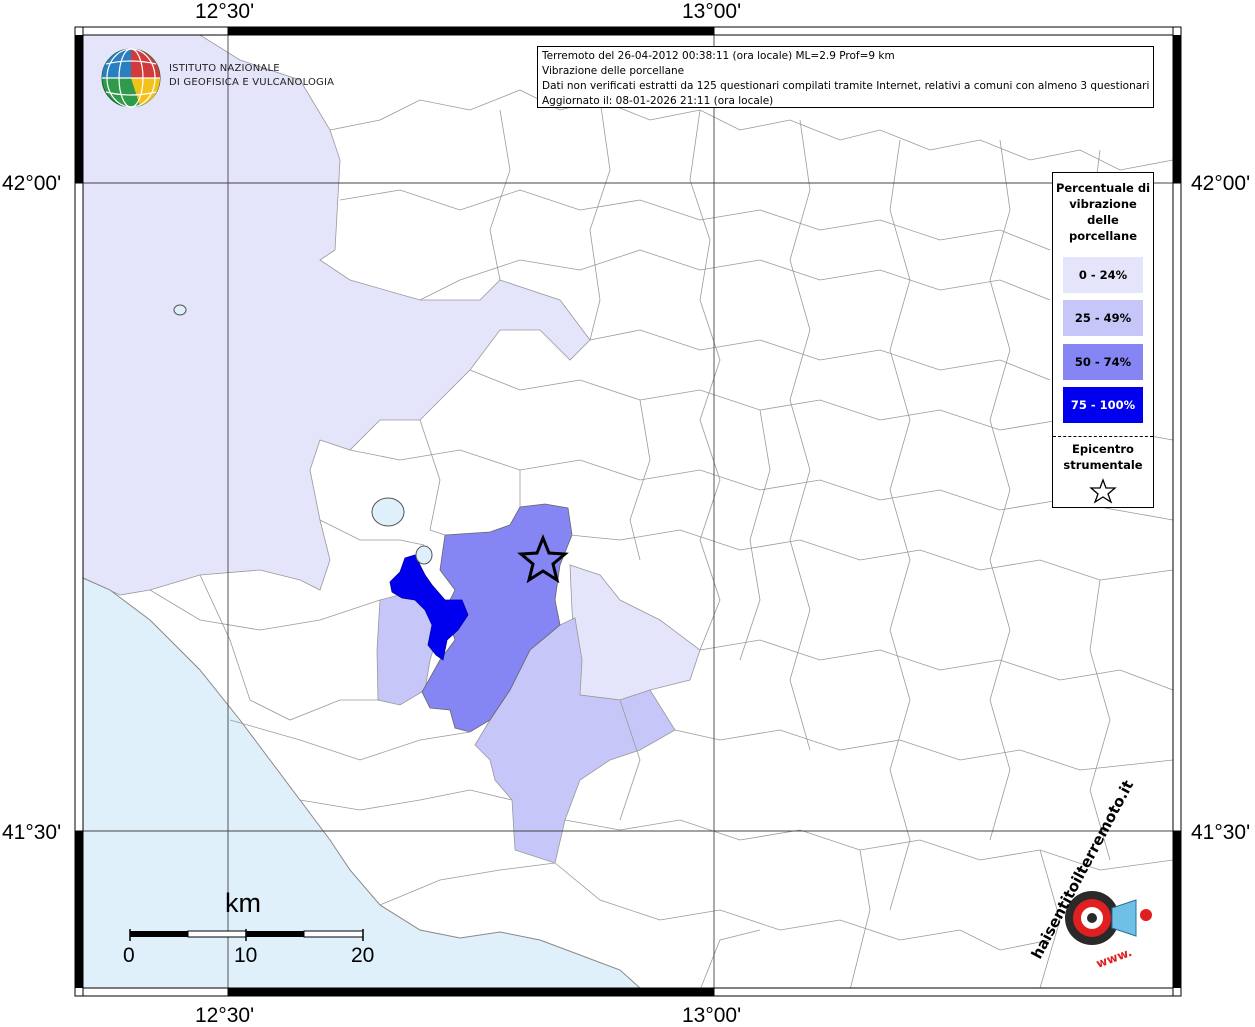 This screenshot has width=1255, height=1027. I want to click on legend-item-2-label: 50 - 74%, so click(1103, 362).